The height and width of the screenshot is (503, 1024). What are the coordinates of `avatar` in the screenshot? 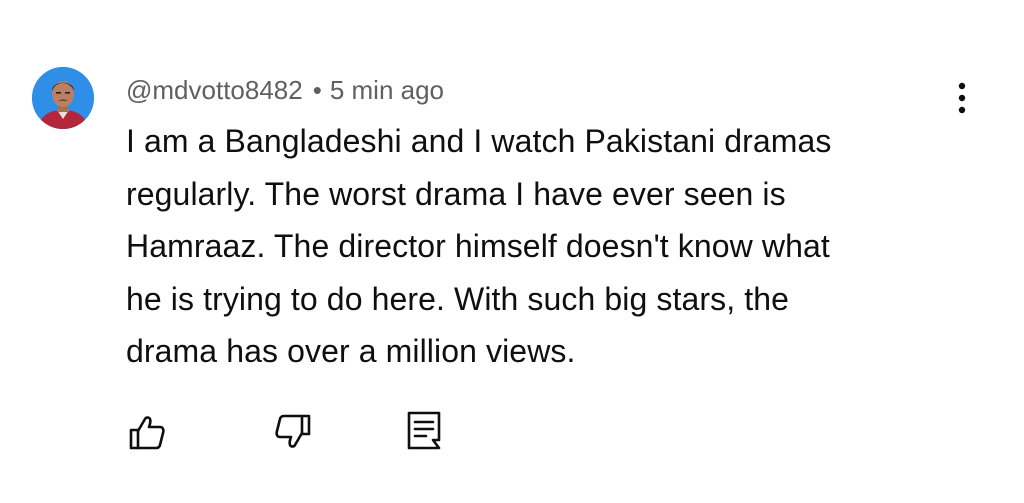 It's located at (63, 98).